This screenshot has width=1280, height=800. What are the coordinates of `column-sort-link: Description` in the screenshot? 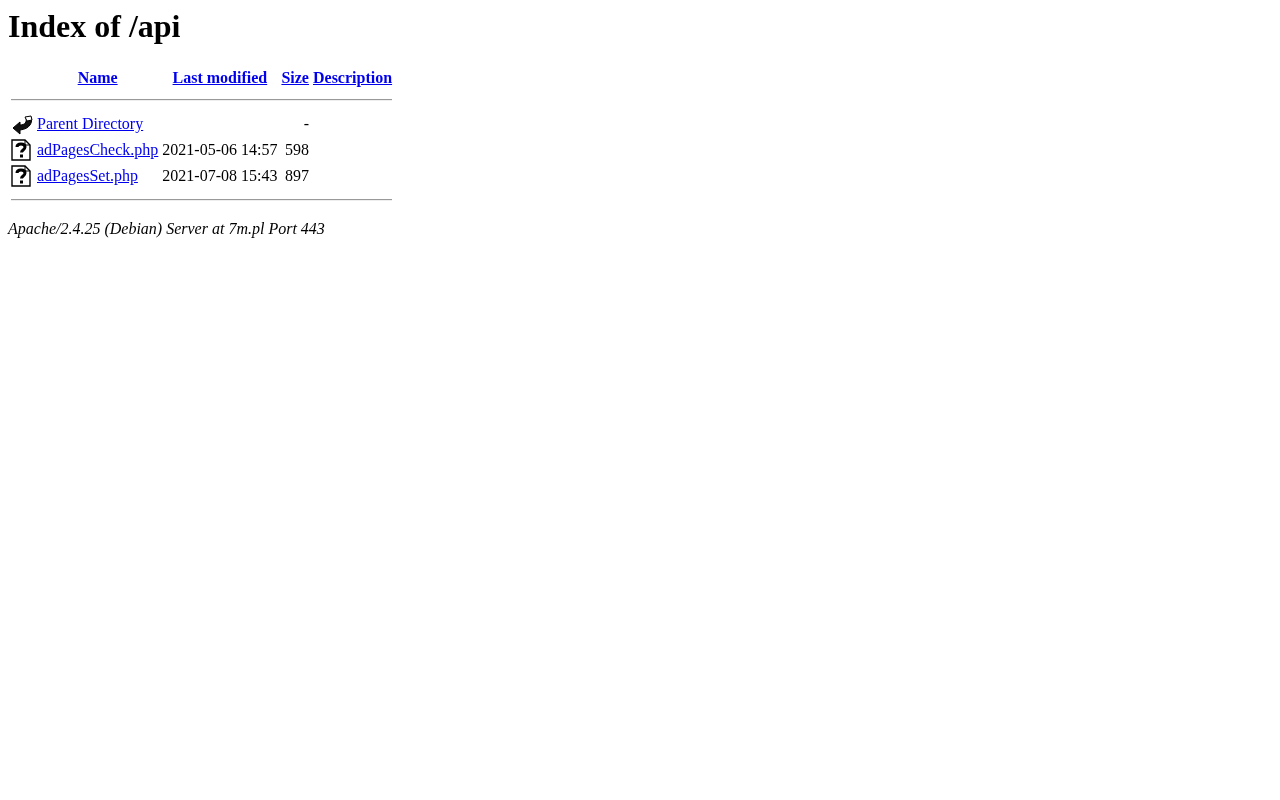 It's located at (352, 77).